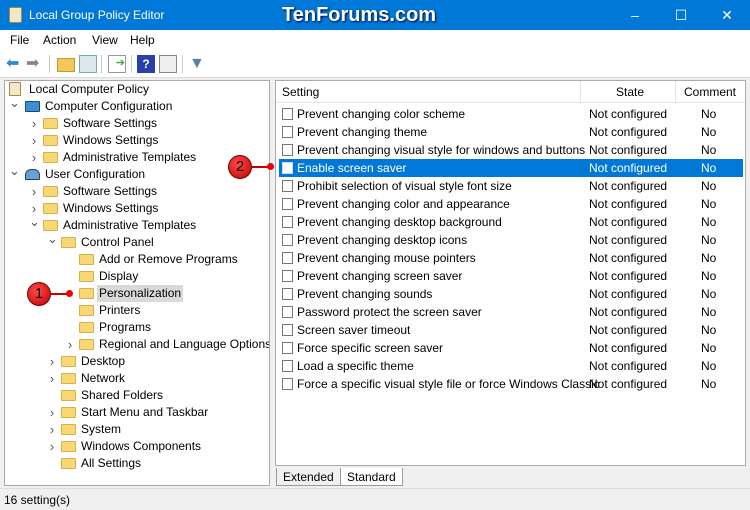 The height and width of the screenshot is (510, 750). What do you see at coordinates (240, 167) in the screenshot?
I see `callout-2: 2` at bounding box center [240, 167].